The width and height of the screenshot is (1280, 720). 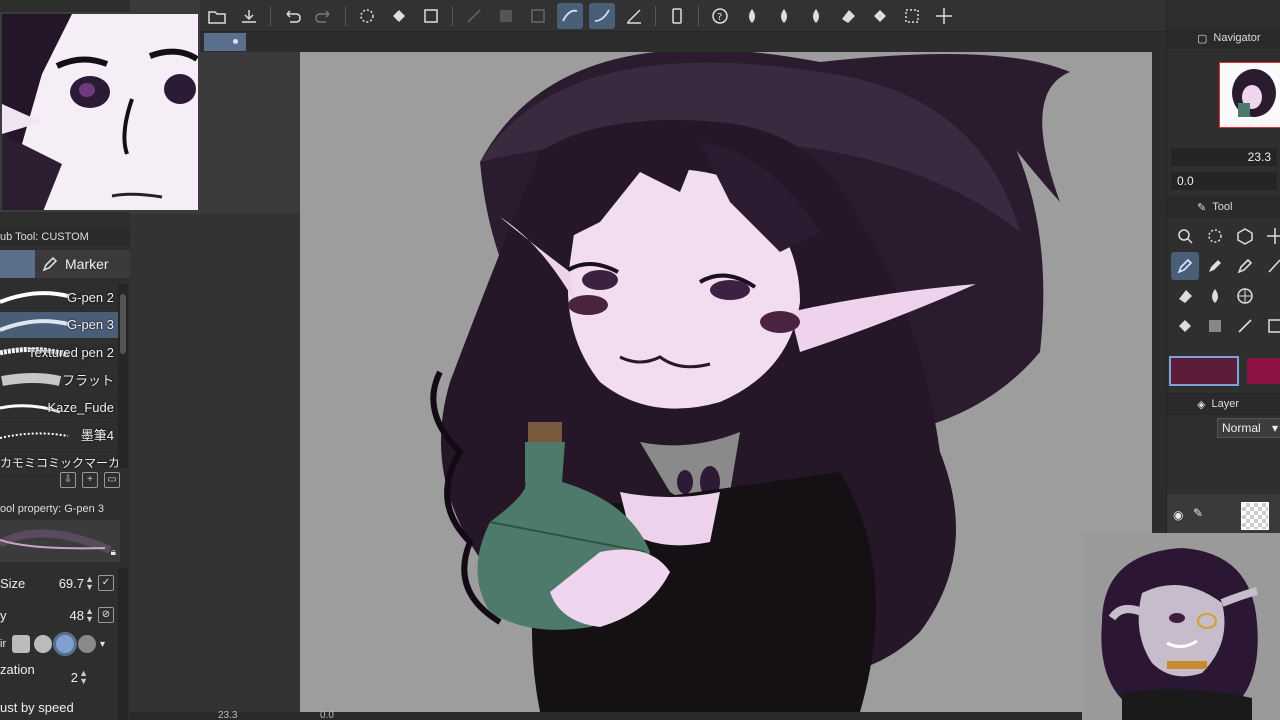 I want to click on brush-size-row: Size 69.7 ▲ ▼ ✓, so click(x=59, y=583).